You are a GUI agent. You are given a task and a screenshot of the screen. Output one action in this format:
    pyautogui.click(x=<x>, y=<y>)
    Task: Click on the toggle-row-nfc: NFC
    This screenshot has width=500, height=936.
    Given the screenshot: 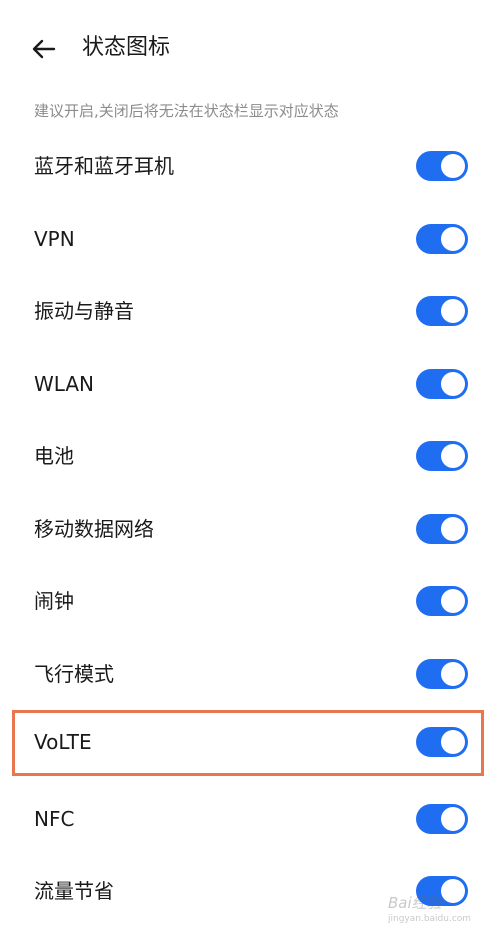 What is the action you would take?
    pyautogui.click(x=250, y=819)
    